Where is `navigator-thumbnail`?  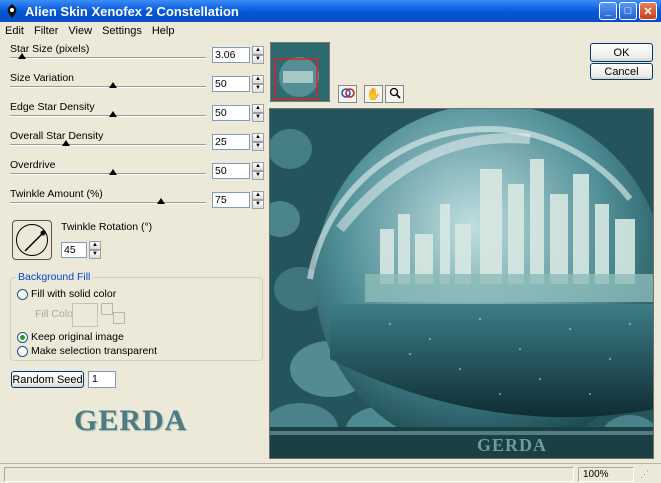
navigator-thumbnail is located at coordinates (300, 72).